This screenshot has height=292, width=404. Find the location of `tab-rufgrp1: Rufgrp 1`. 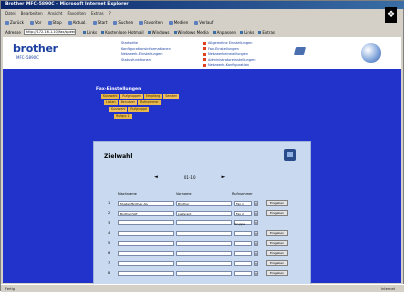

tab-rufgrp1: Rufgrp 1 is located at coordinates (123, 116).